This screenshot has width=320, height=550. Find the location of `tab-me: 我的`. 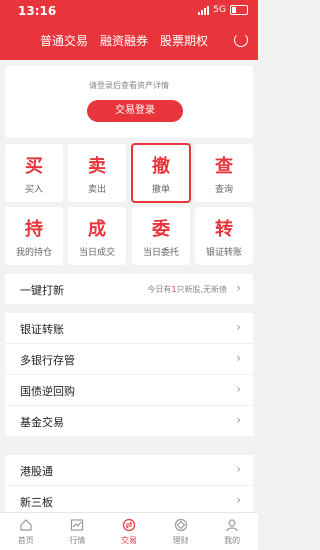

tab-me: 我的 is located at coordinates (232, 531).